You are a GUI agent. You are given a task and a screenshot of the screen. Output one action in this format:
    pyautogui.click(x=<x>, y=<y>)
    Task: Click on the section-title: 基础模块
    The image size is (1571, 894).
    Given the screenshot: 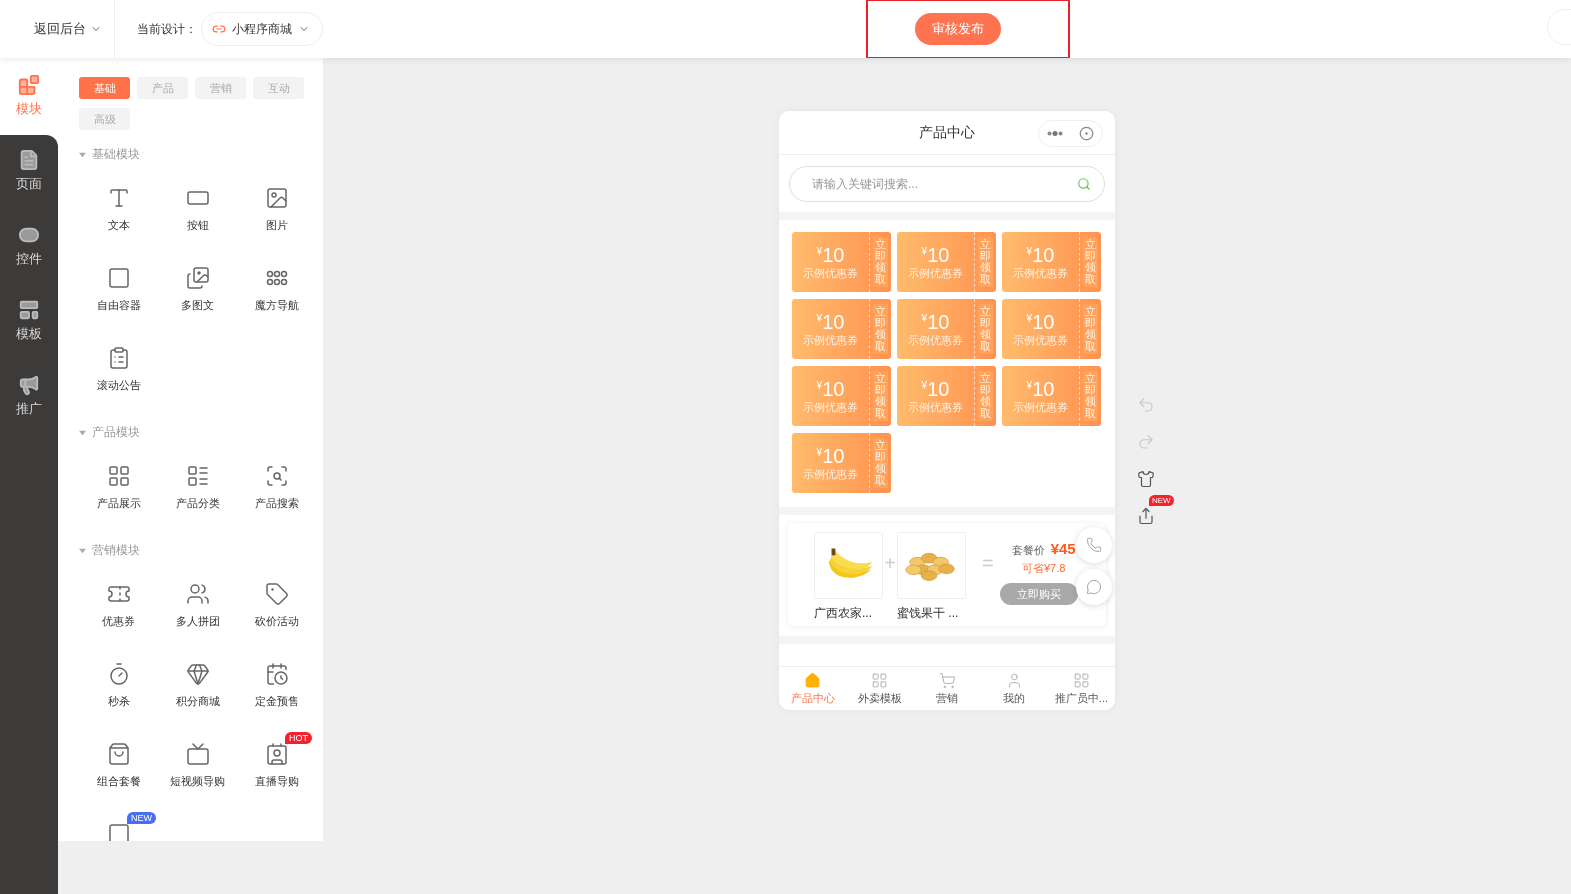 What is the action you would take?
    pyautogui.click(x=116, y=154)
    